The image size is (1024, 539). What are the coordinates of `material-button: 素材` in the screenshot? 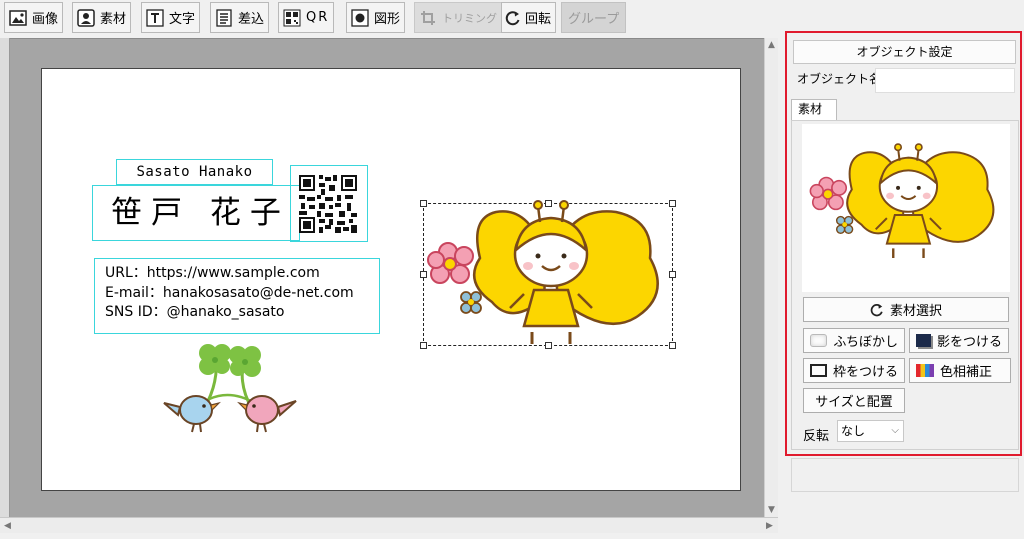 It's located at (102, 17).